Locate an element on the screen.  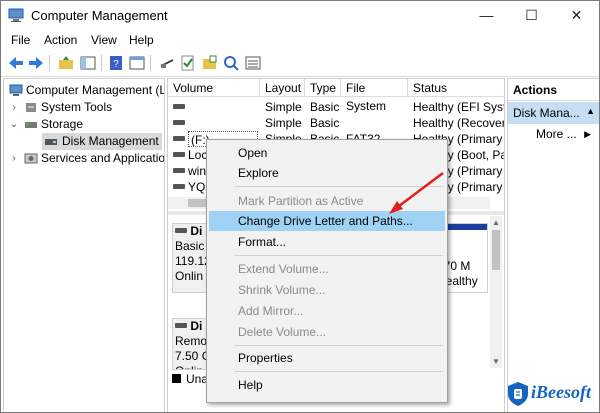
status-cell: Healthy (EFI Syste is located at coordinates (458, 107).